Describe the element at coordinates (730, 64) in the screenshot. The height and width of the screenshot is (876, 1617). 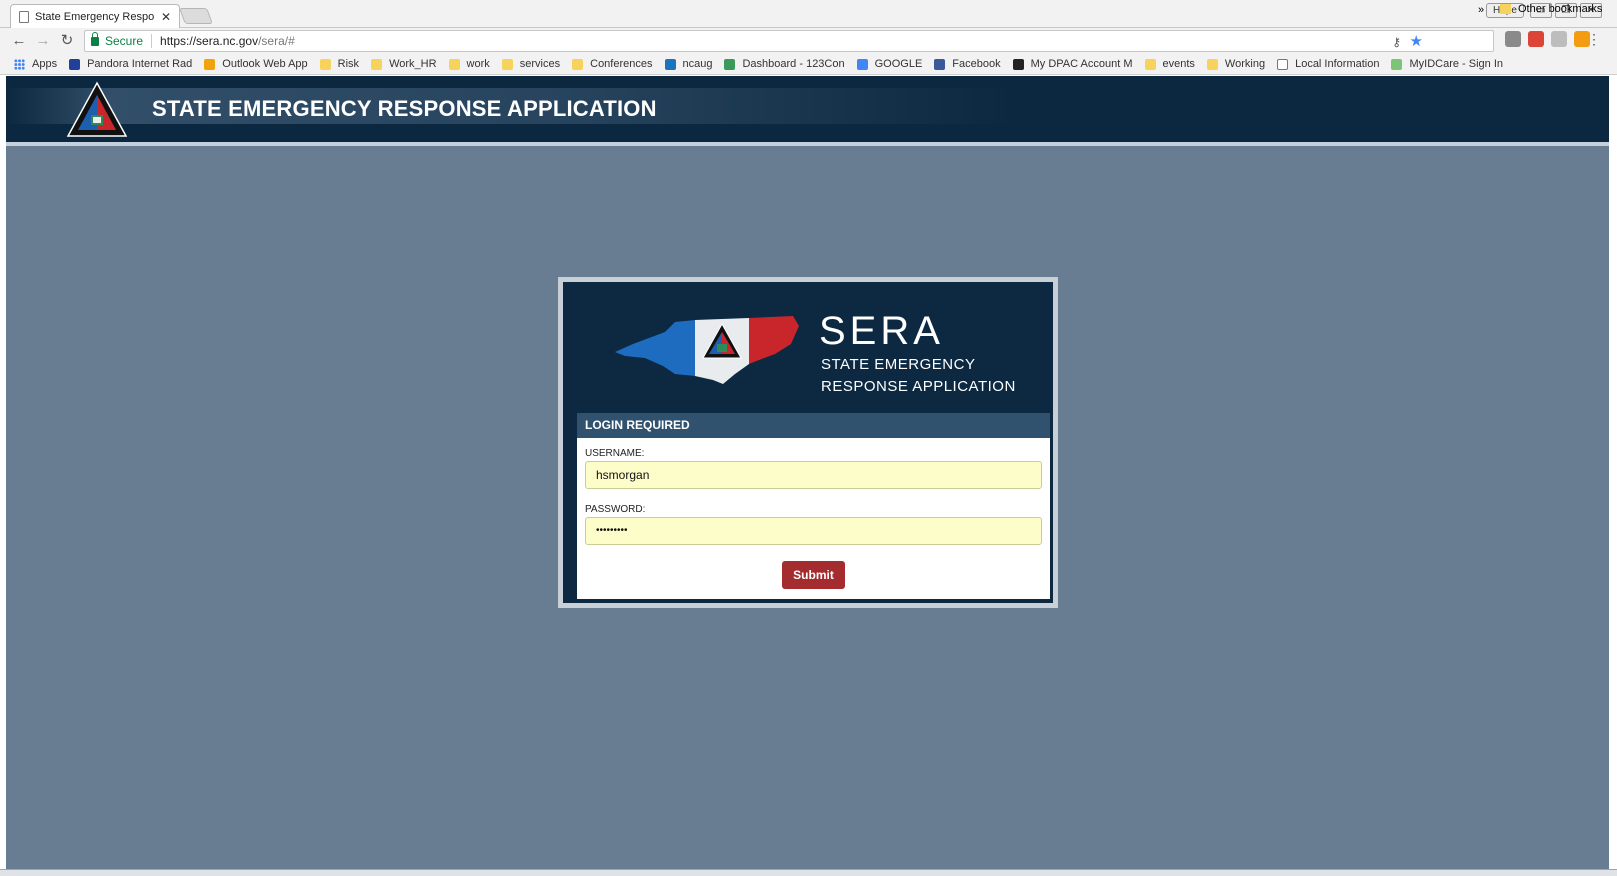
I see `dashboard-icon` at that location.